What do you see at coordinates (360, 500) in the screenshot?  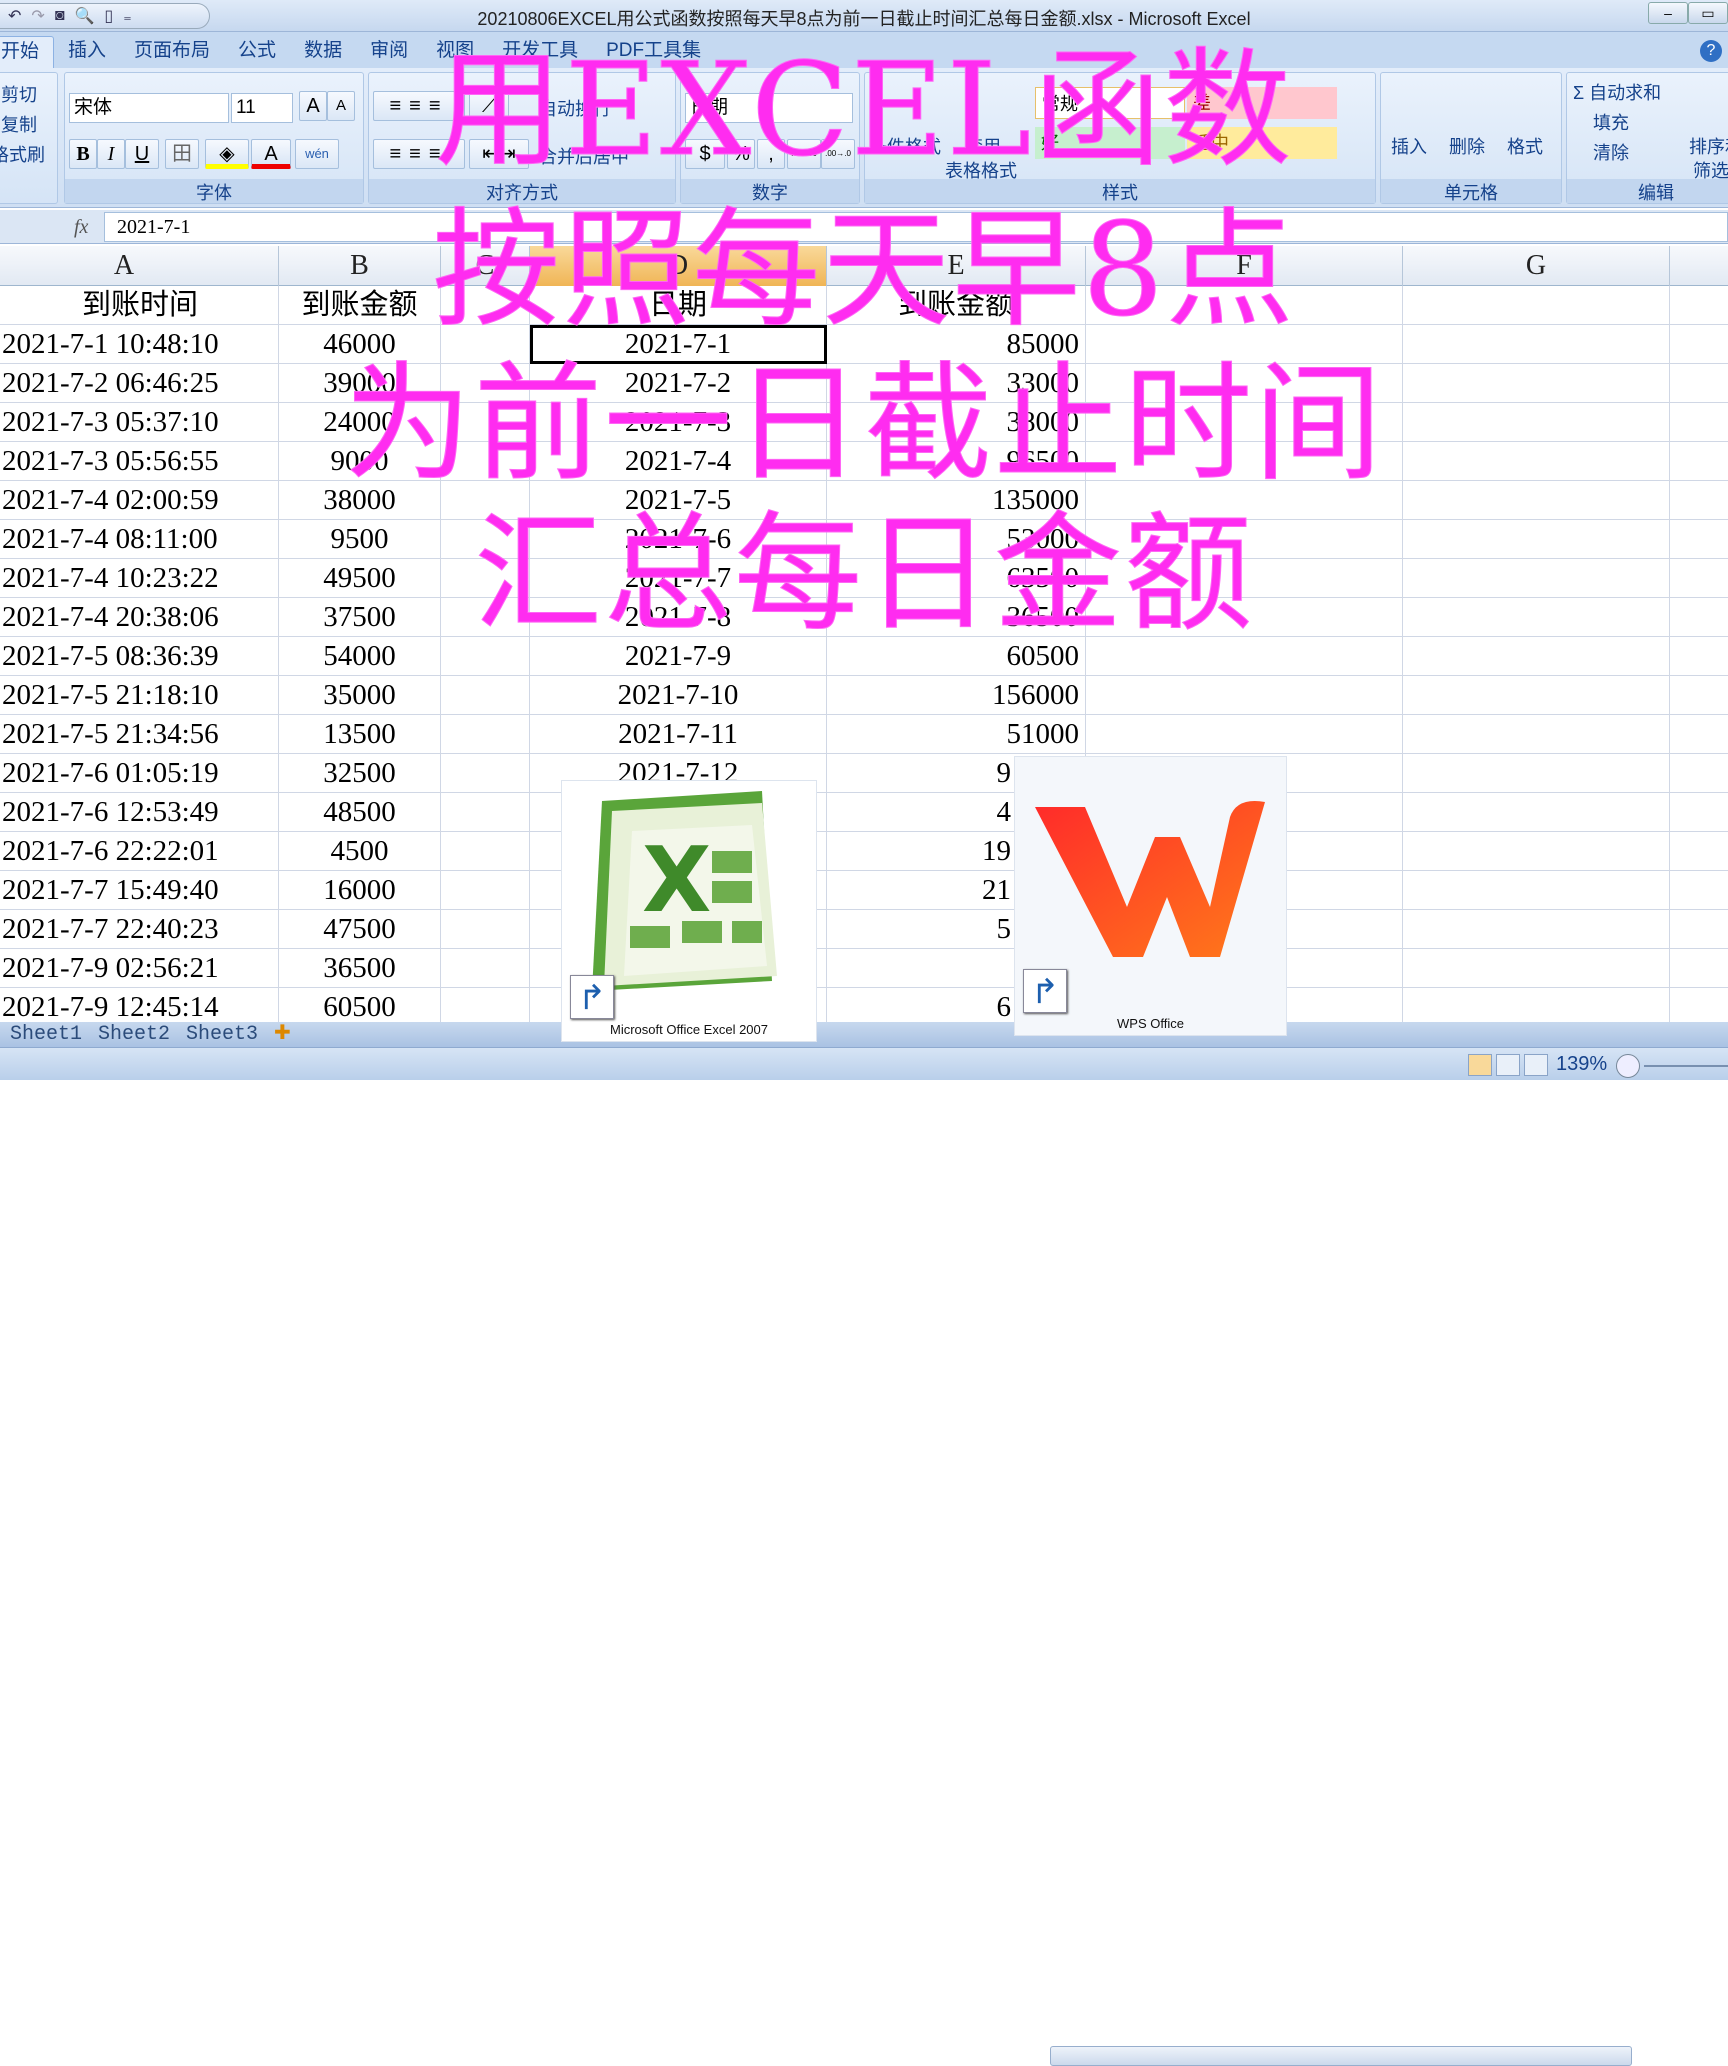 I see `cell-b: 38000` at bounding box center [360, 500].